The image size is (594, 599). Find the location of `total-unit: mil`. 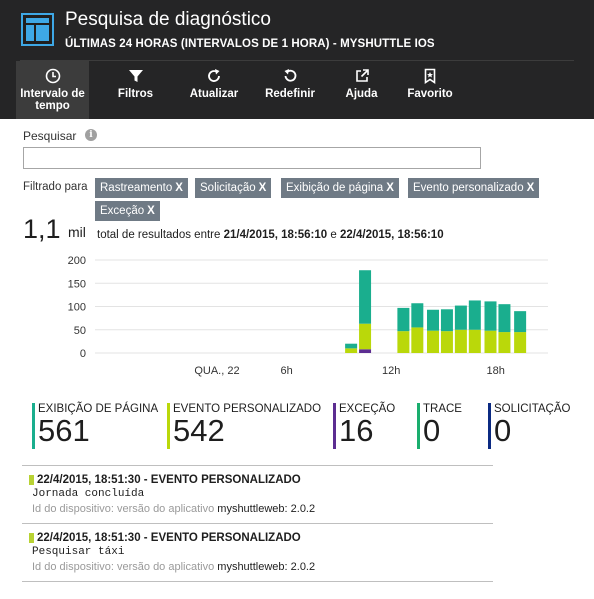

total-unit: mil is located at coordinates (77, 232).